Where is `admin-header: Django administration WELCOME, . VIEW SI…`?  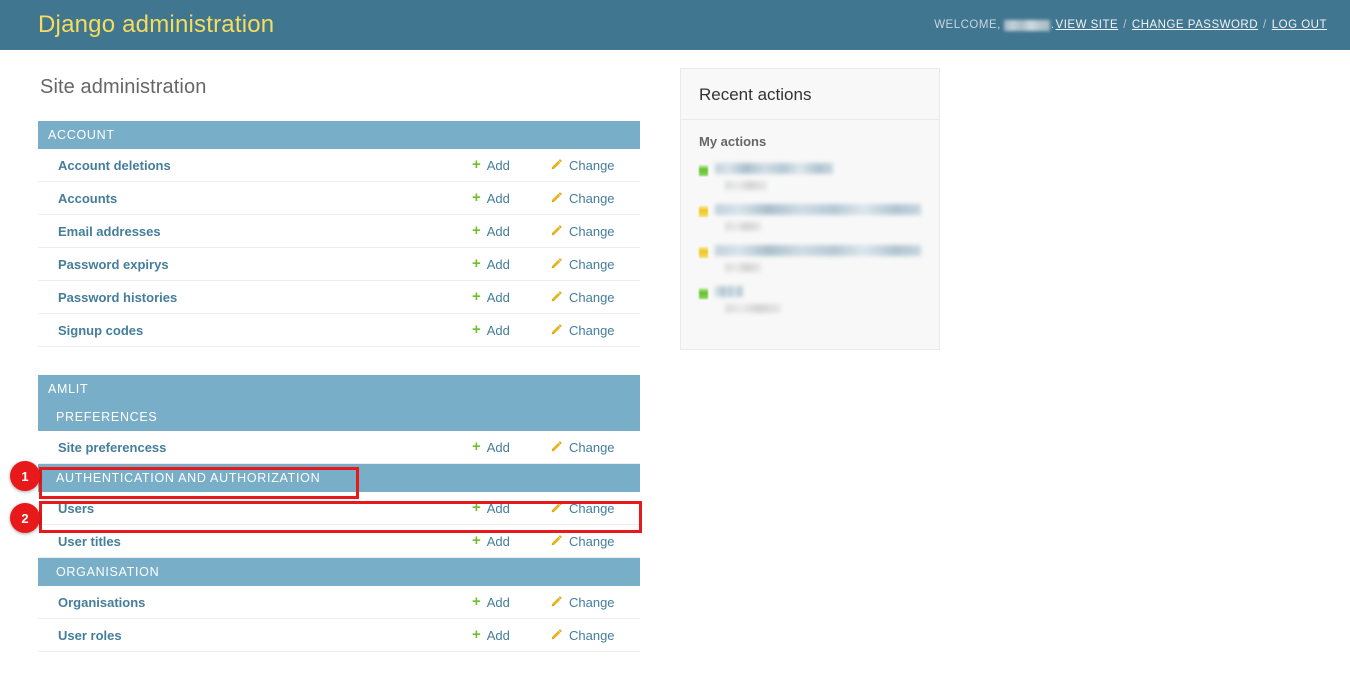 admin-header: Django administration WELCOME, . VIEW SI… is located at coordinates (675, 25).